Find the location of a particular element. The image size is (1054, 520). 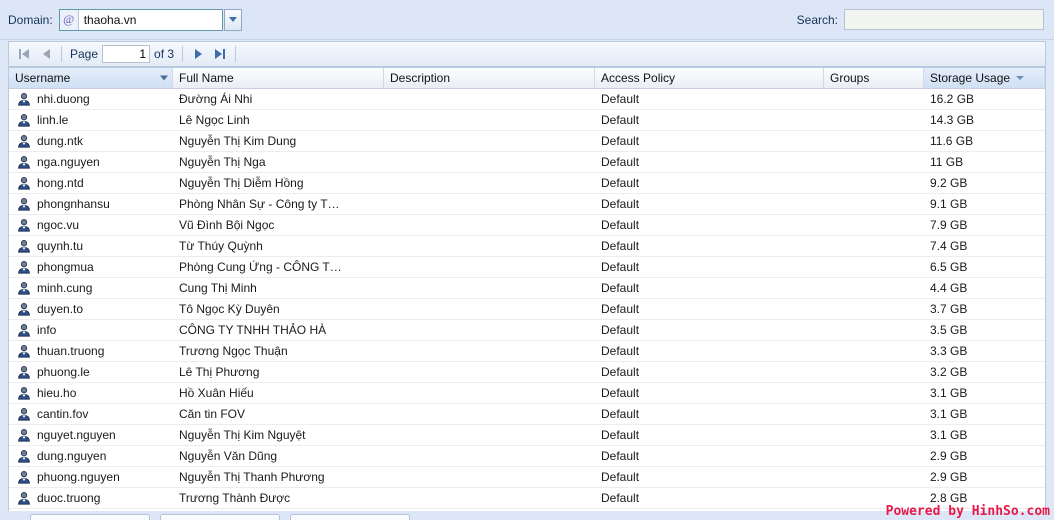

cell-text: 7.9 GB is located at coordinates (949, 225).